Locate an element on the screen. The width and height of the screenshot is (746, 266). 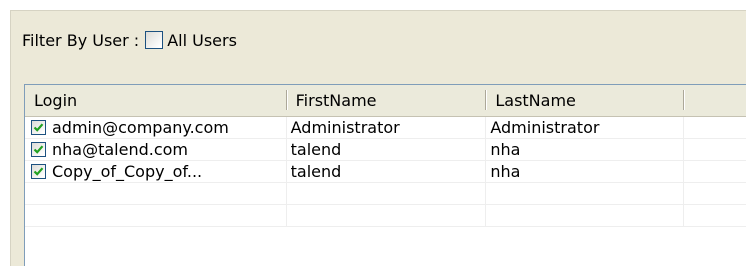
login-cell: admin@company.com is located at coordinates (156, 127).